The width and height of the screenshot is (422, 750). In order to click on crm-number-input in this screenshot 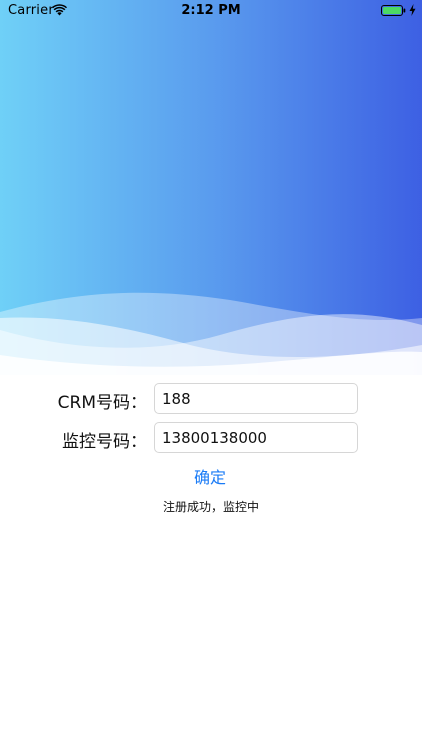, I will do `click(256, 398)`.